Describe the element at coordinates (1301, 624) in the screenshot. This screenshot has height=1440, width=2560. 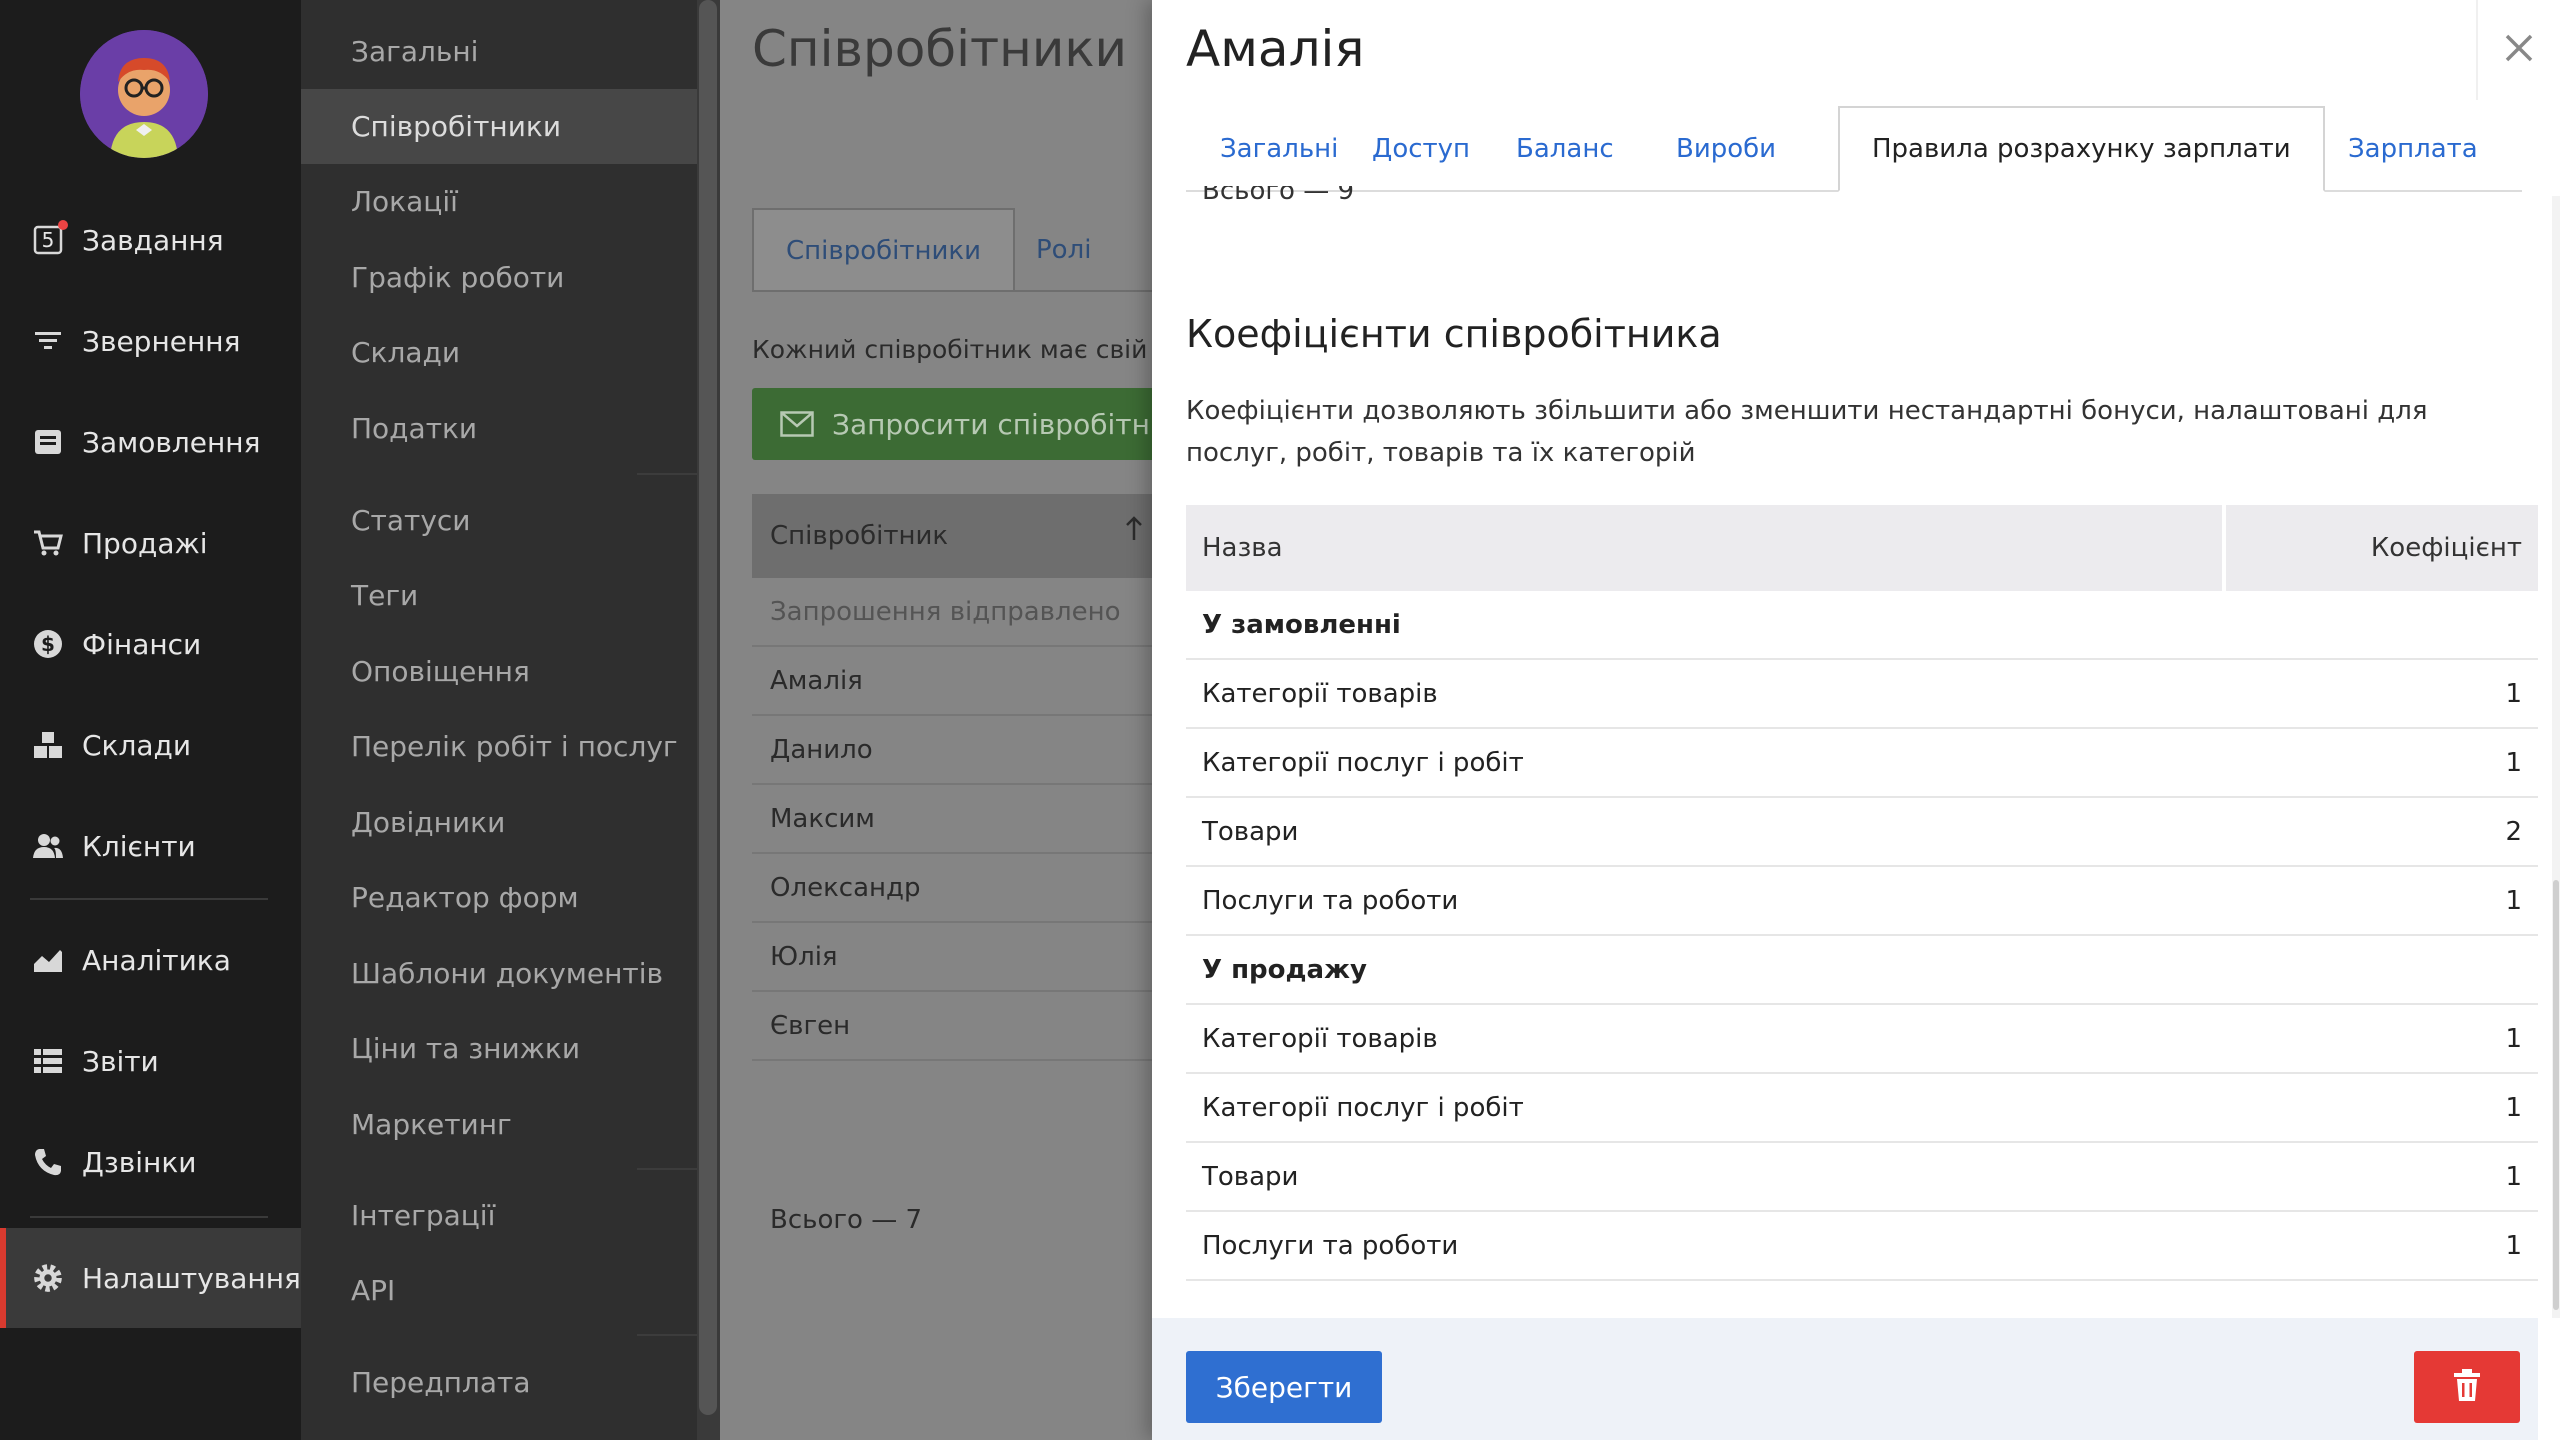
I see `group-title: У замовленні` at that location.